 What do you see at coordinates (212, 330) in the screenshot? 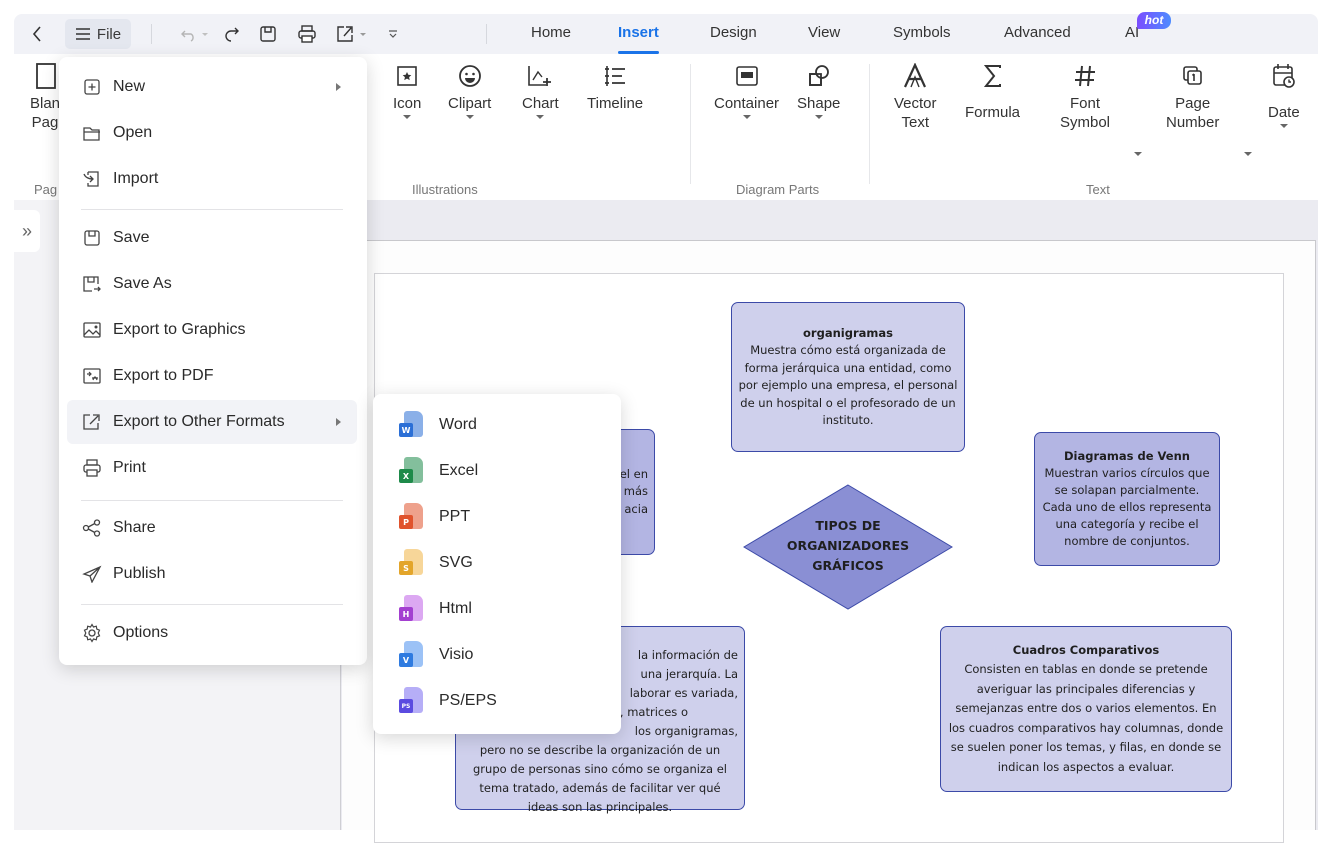
I see `menu-item-export-graphics: Export to Graphics` at bounding box center [212, 330].